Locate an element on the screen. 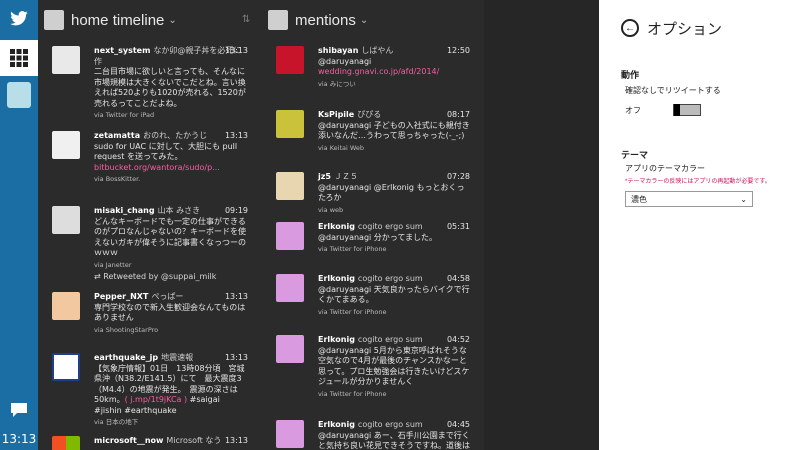 This screenshot has width=800, height=450. tweet-author: microsoft__now is located at coordinates (128, 440).